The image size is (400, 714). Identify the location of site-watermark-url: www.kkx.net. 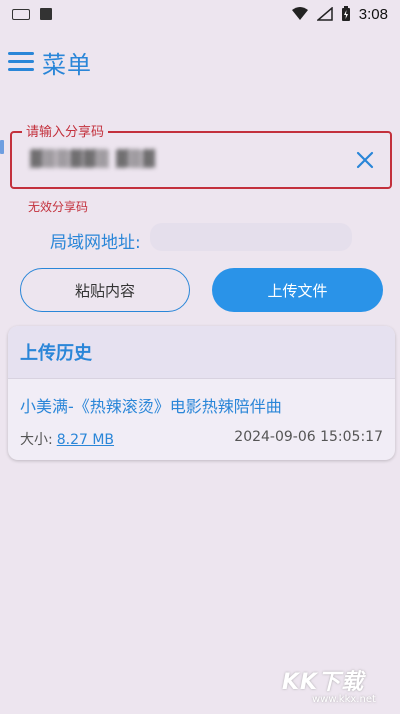
(344, 699).